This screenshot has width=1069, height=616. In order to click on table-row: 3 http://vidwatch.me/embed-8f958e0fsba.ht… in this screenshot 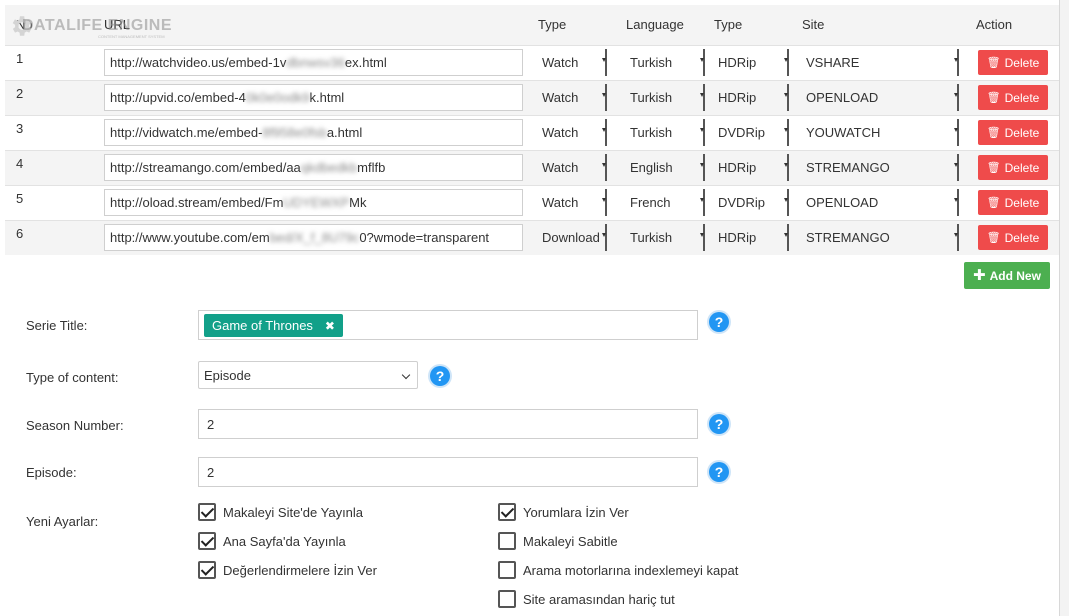, I will do `click(532, 132)`.